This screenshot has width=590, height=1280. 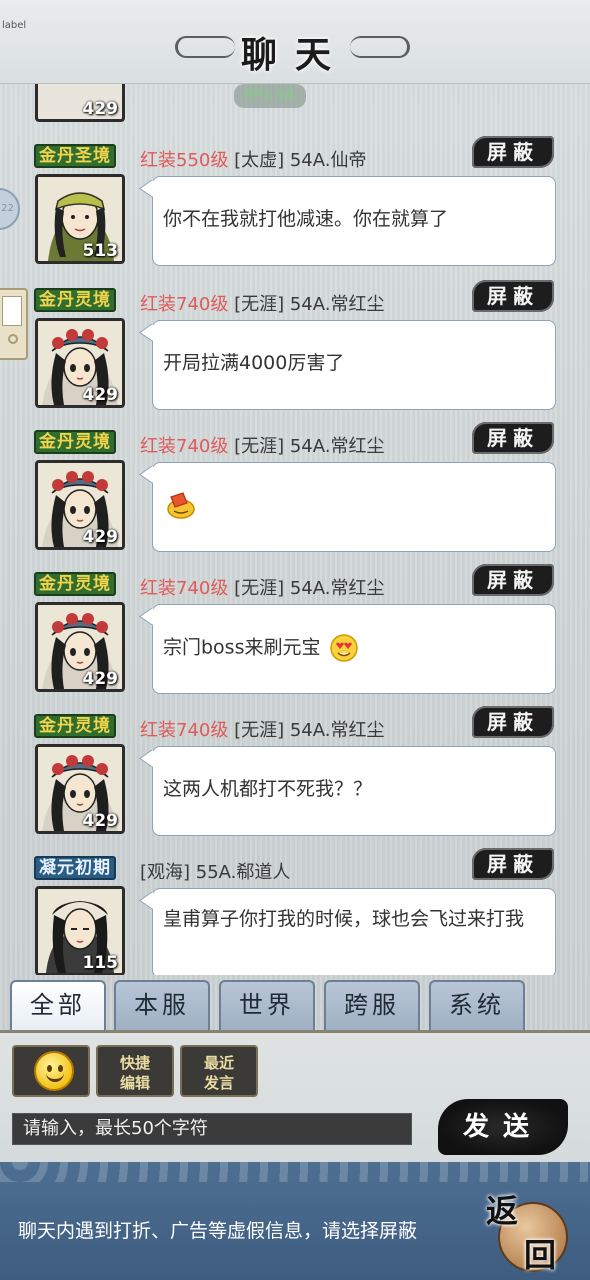 I want to click on message-bubble: 开局拉满4000厉害了, so click(x=354, y=365).